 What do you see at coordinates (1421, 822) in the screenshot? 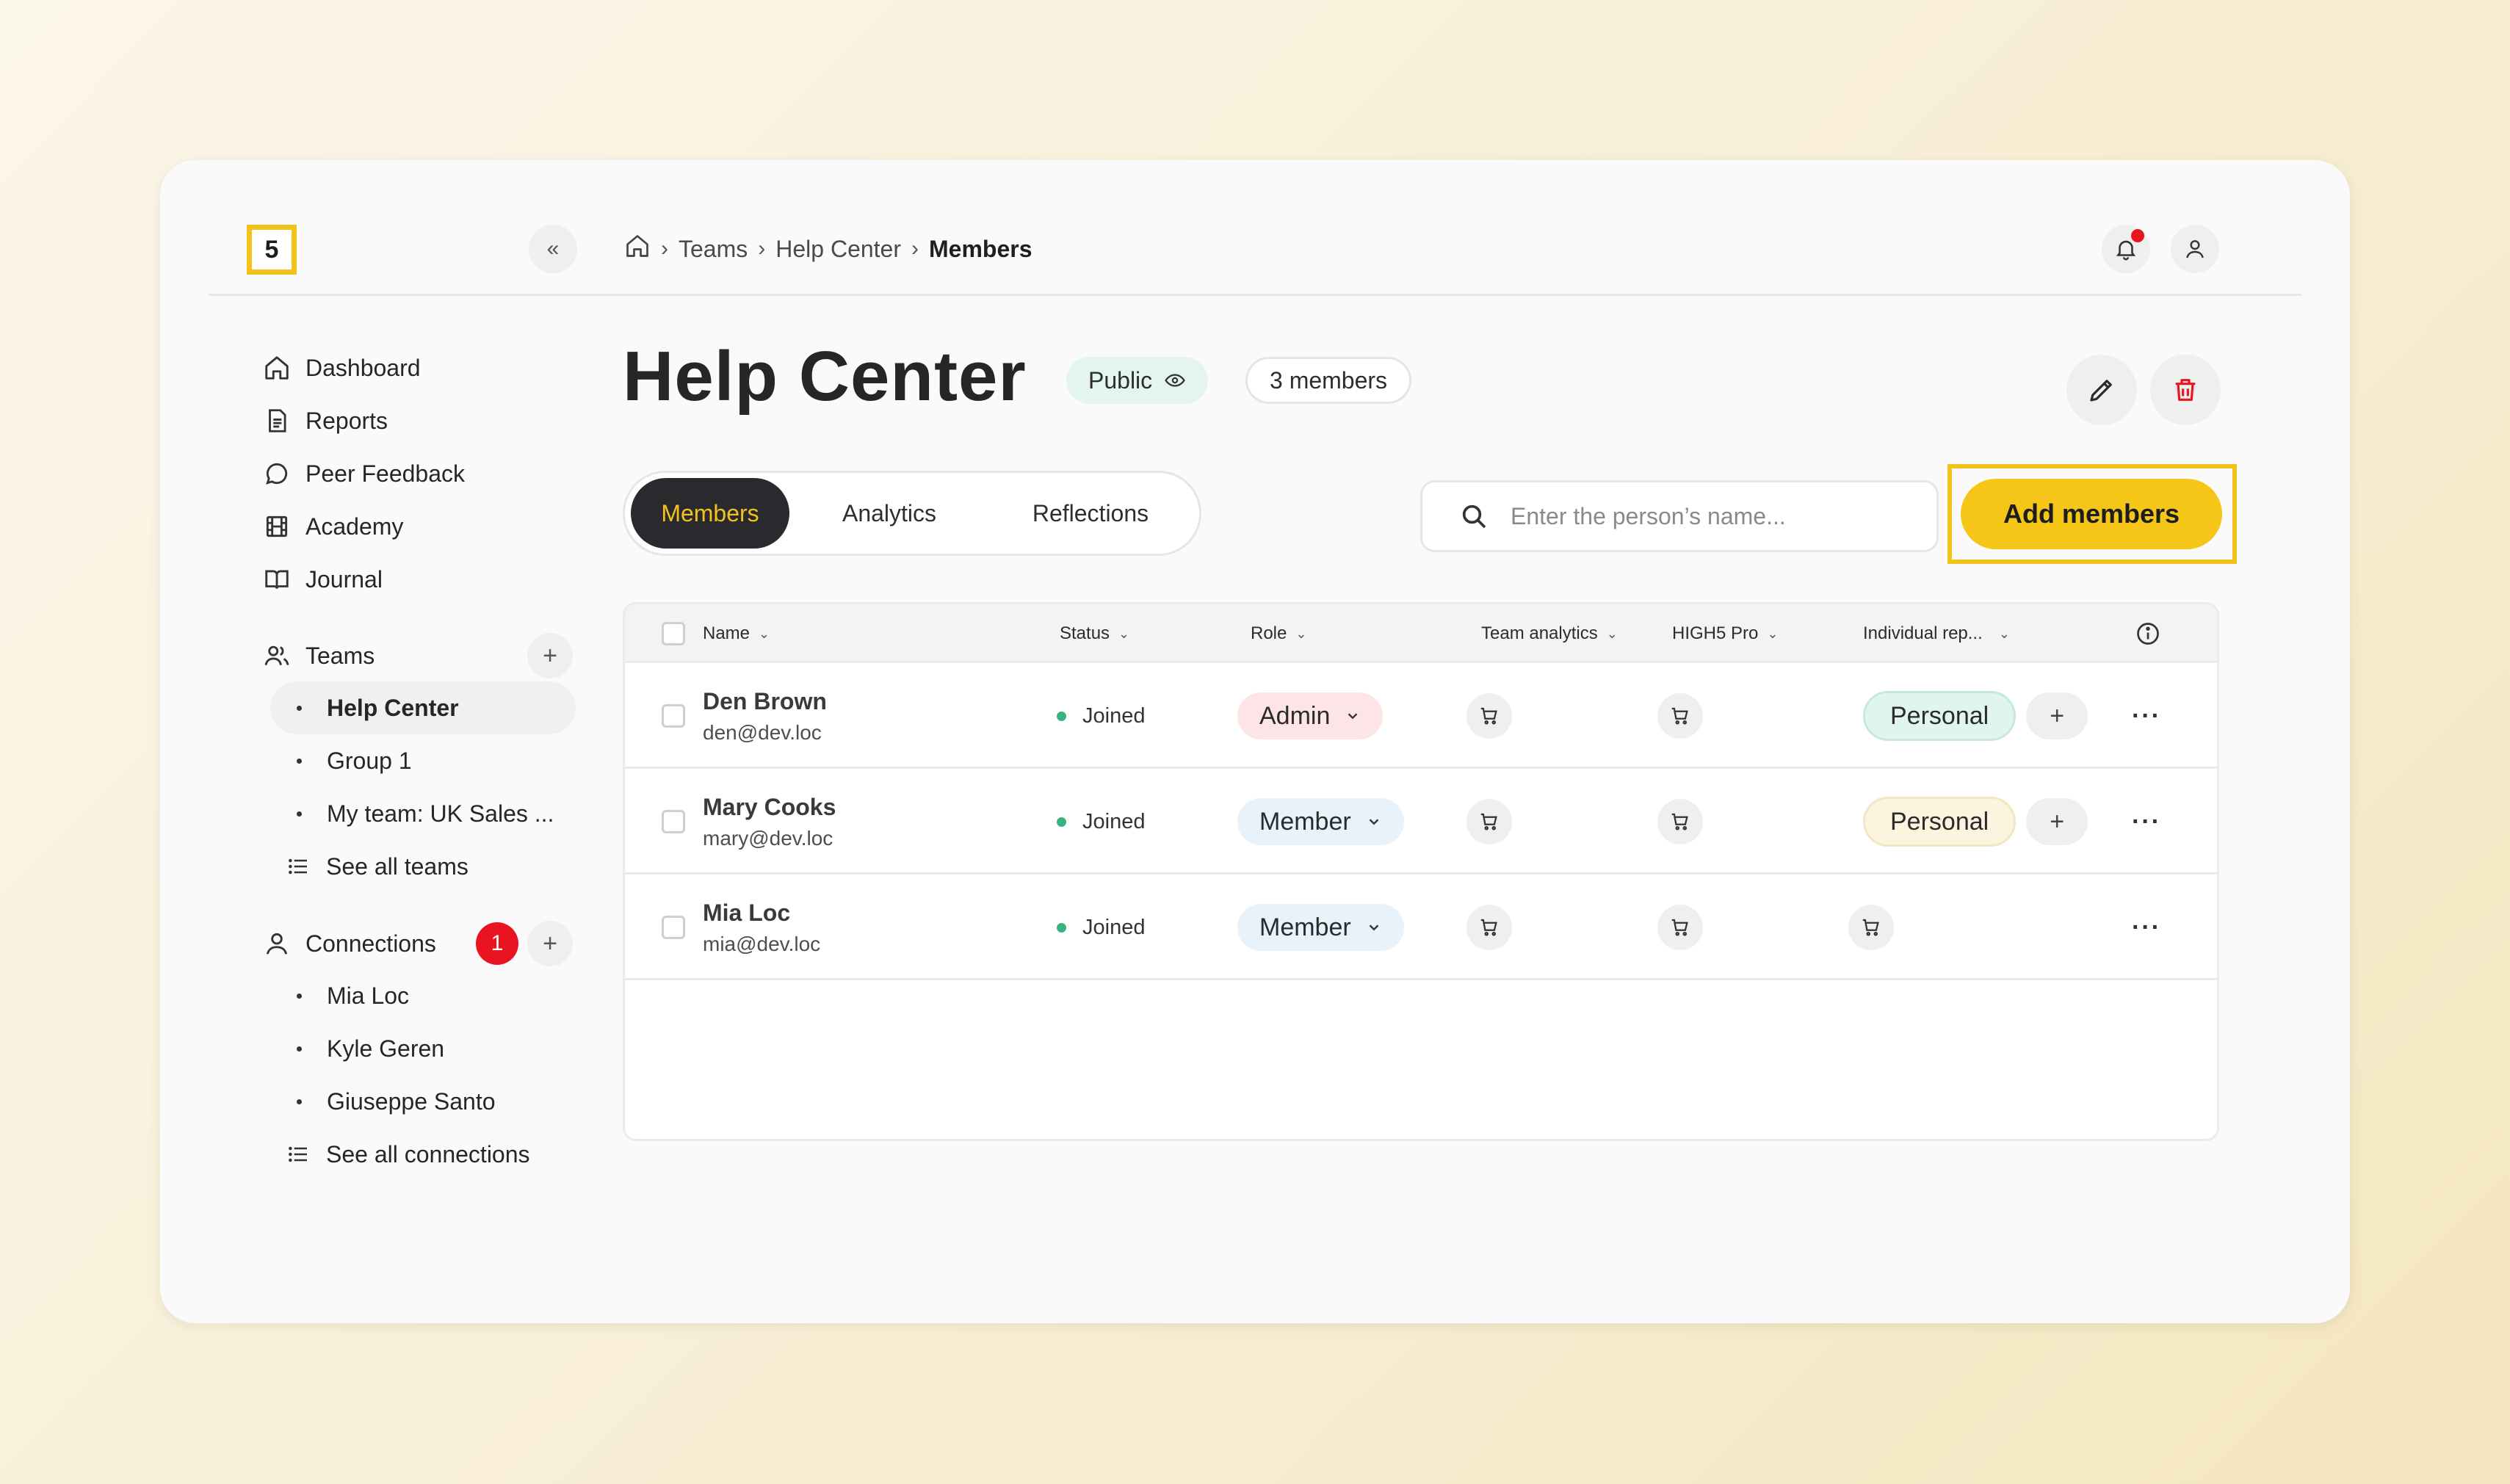
I see `table-row: Mary Cooks mary@dev.loc Joined Member Pe` at bounding box center [1421, 822].